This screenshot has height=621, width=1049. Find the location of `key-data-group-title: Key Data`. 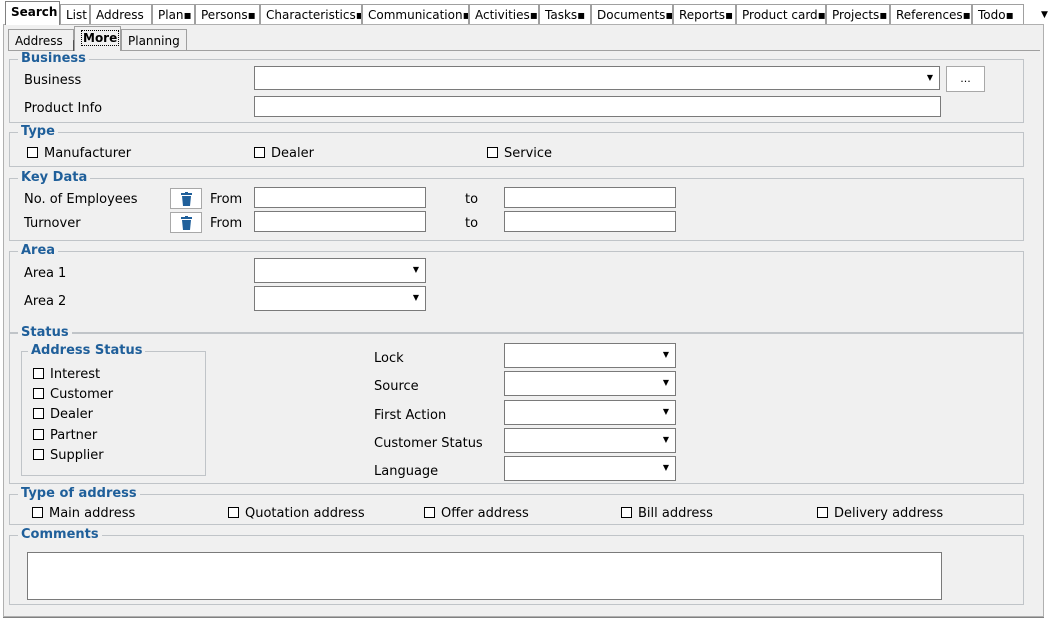

key-data-group-title: Key Data is located at coordinates (54, 178).